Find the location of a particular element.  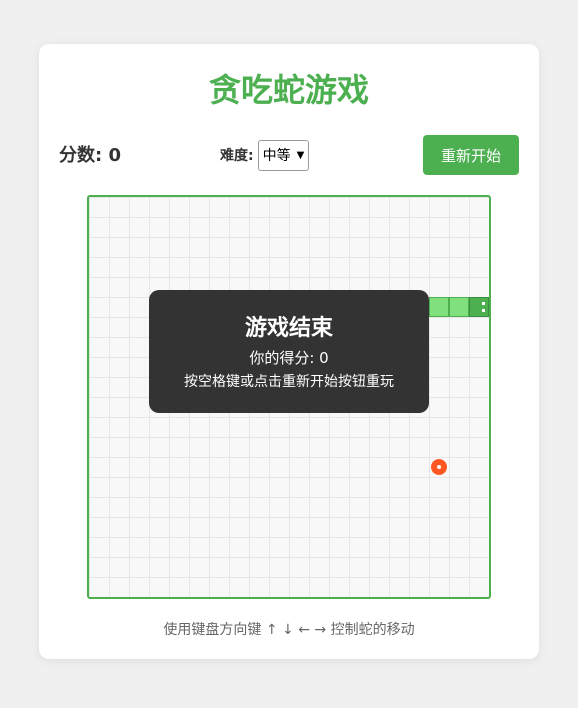

game-title: 贪吃蛇游戏 is located at coordinates (288, 90).